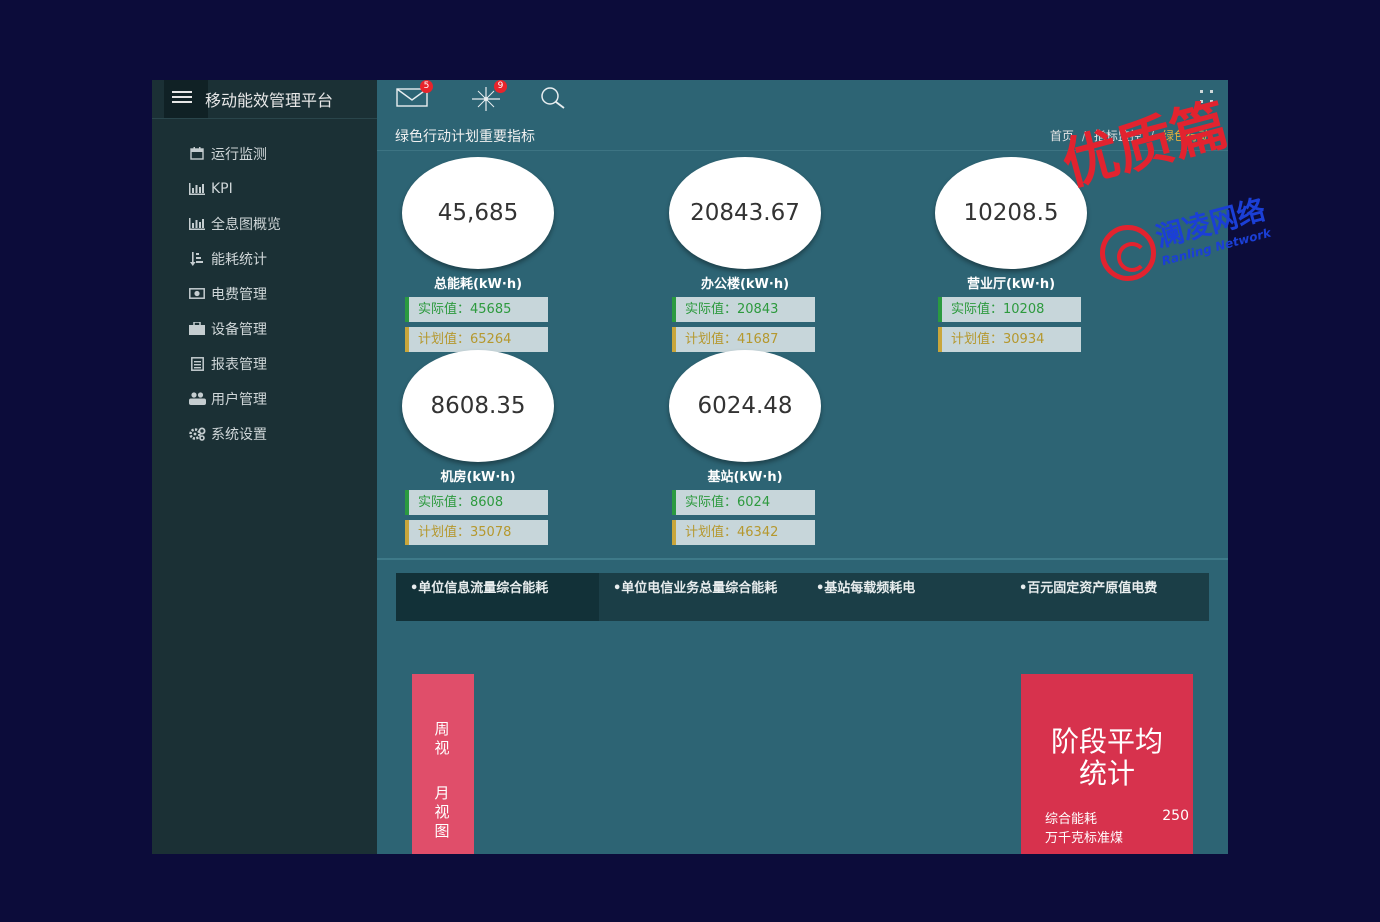 This screenshot has height=922, width=1380. What do you see at coordinates (239, 329) in the screenshot?
I see `sidebar-item-label: 设备管理` at bounding box center [239, 329].